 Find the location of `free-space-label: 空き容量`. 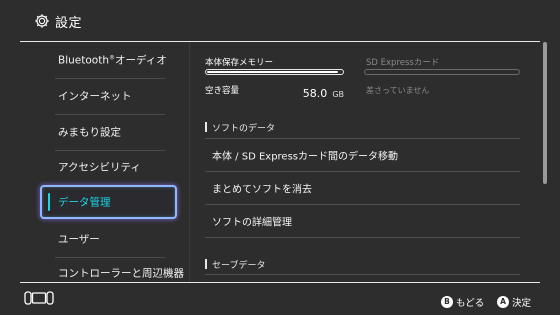

free-space-label: 空き容量 is located at coordinates (222, 91).